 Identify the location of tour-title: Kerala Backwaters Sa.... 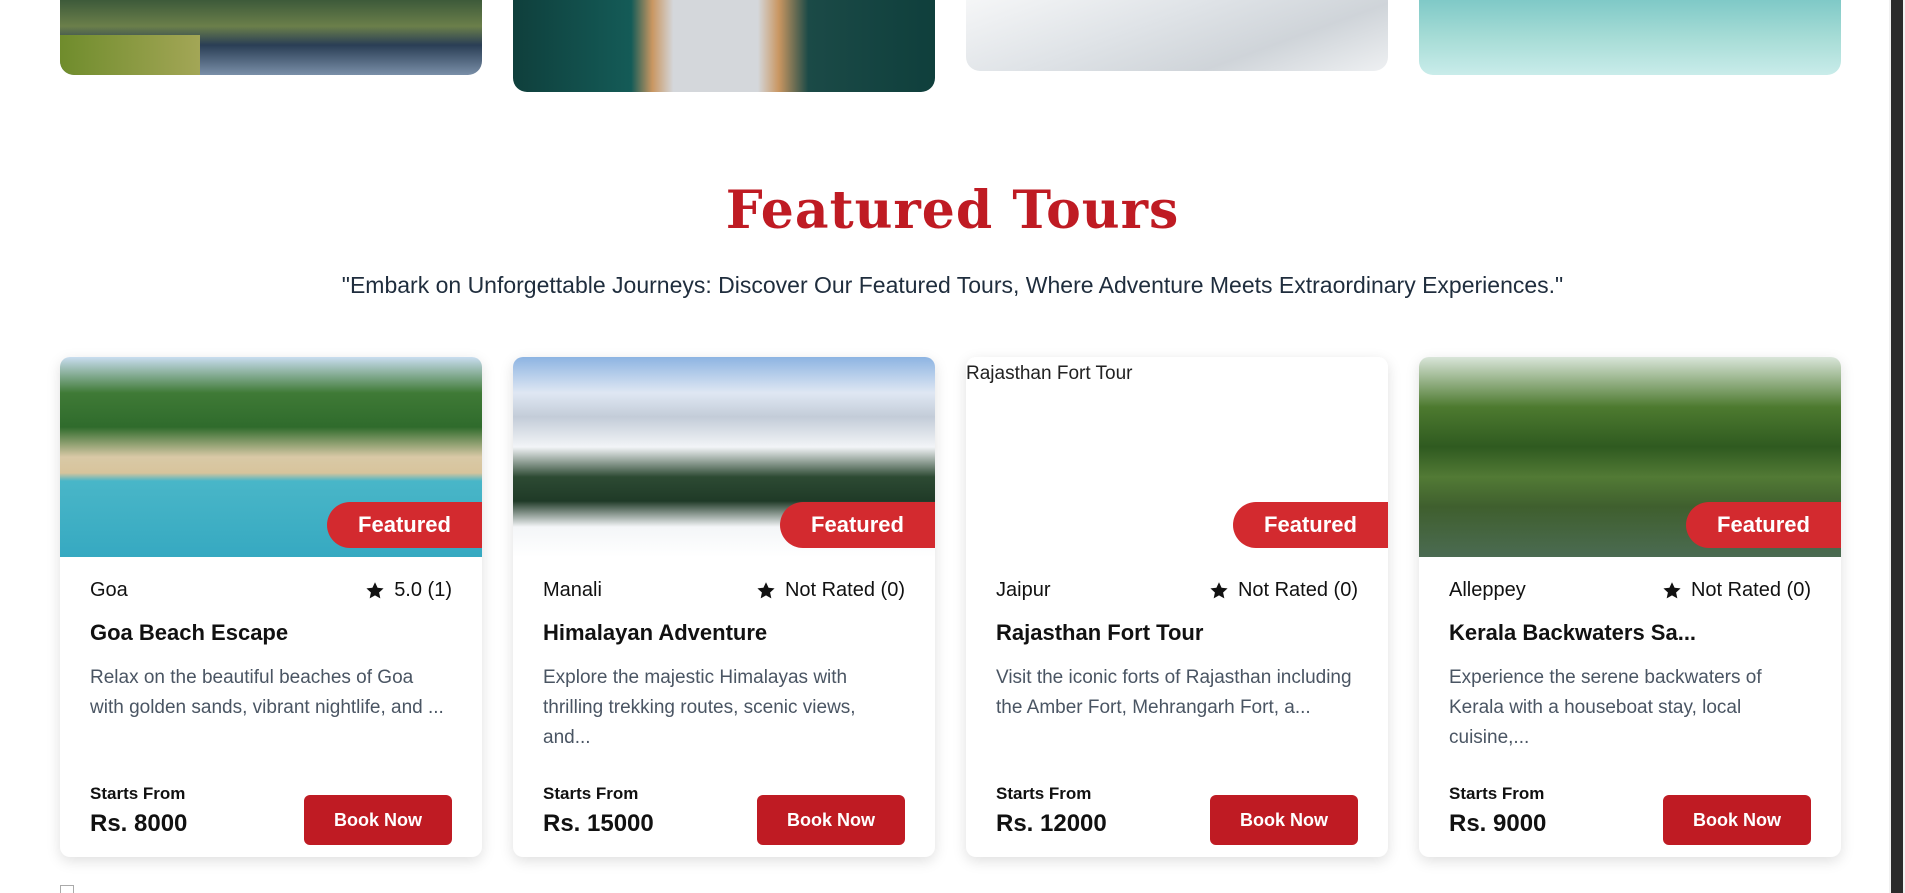
(1630, 633).